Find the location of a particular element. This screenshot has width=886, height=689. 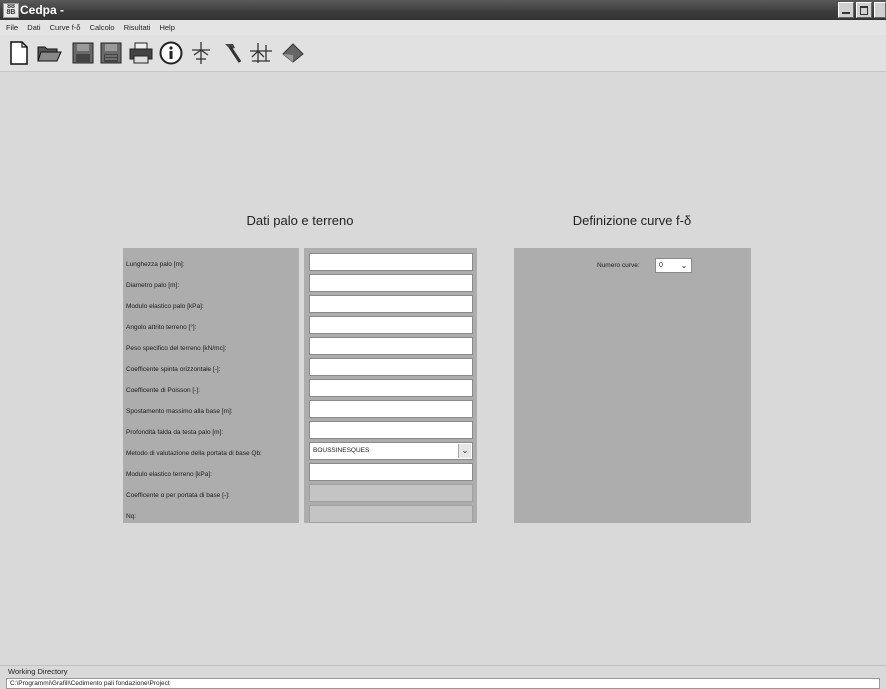

curves-panel: Numero curve: 0 ⌄ is located at coordinates (632, 385).